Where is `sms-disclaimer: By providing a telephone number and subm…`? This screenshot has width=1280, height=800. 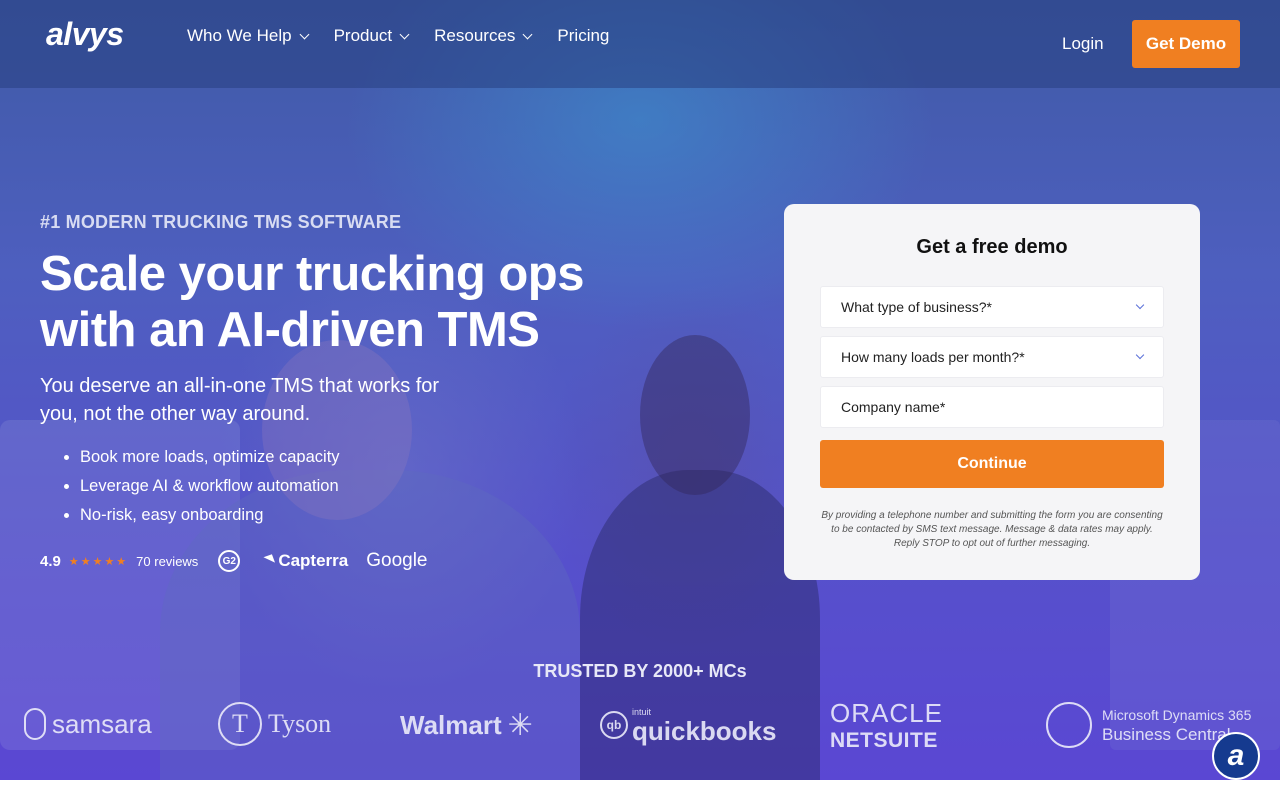 sms-disclaimer: By providing a telephone number and subm… is located at coordinates (992, 529).